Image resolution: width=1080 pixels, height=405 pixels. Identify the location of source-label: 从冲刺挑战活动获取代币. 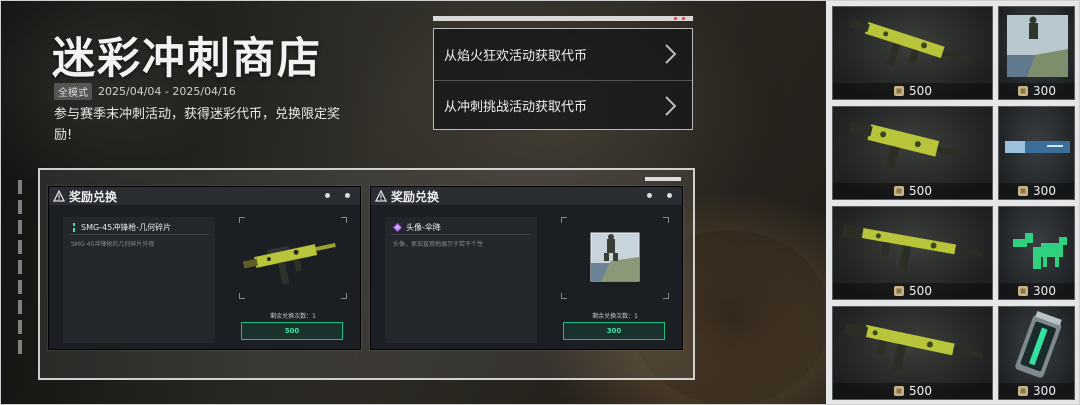
(516, 107).